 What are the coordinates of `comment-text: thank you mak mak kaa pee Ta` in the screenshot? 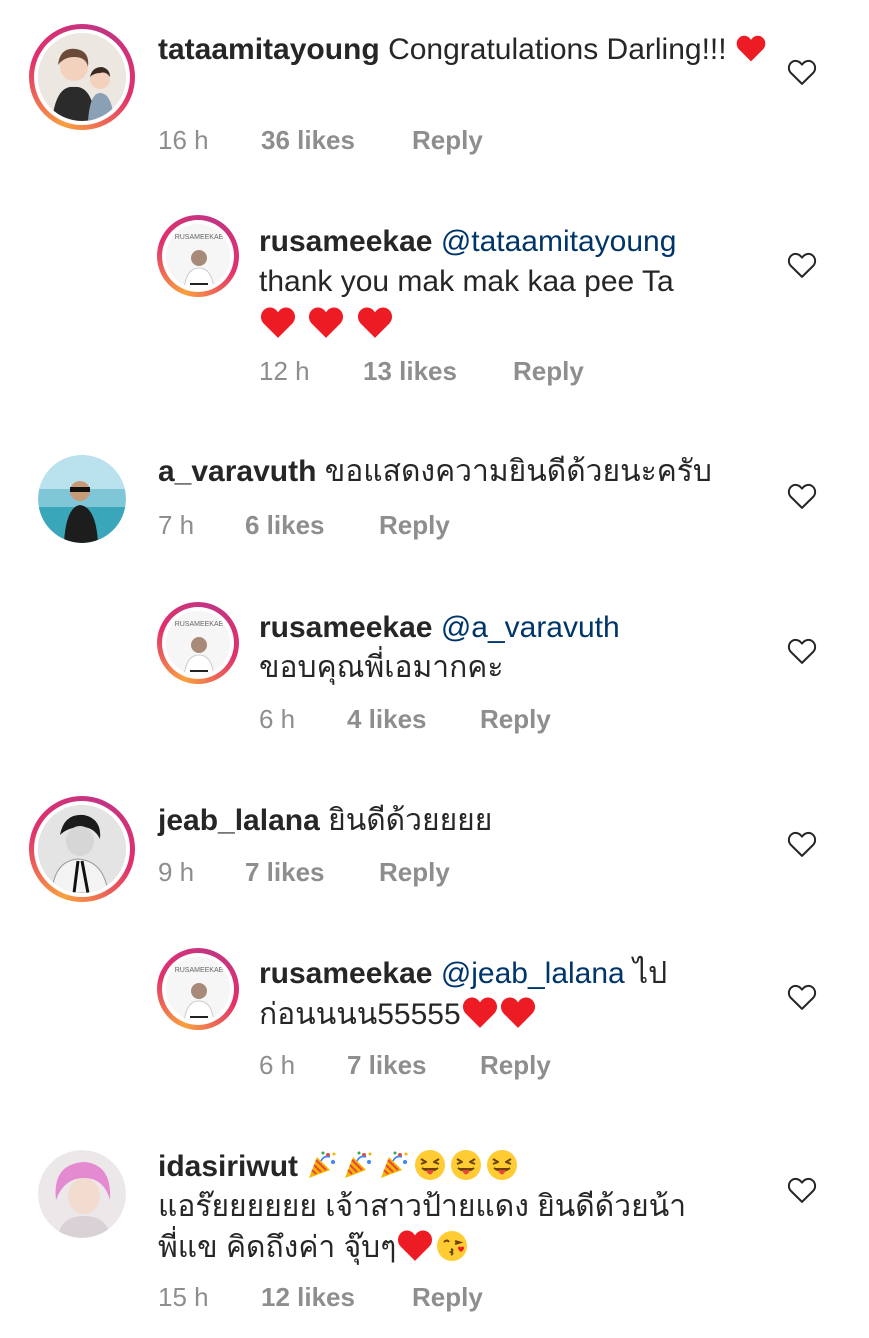 It's located at (466, 281).